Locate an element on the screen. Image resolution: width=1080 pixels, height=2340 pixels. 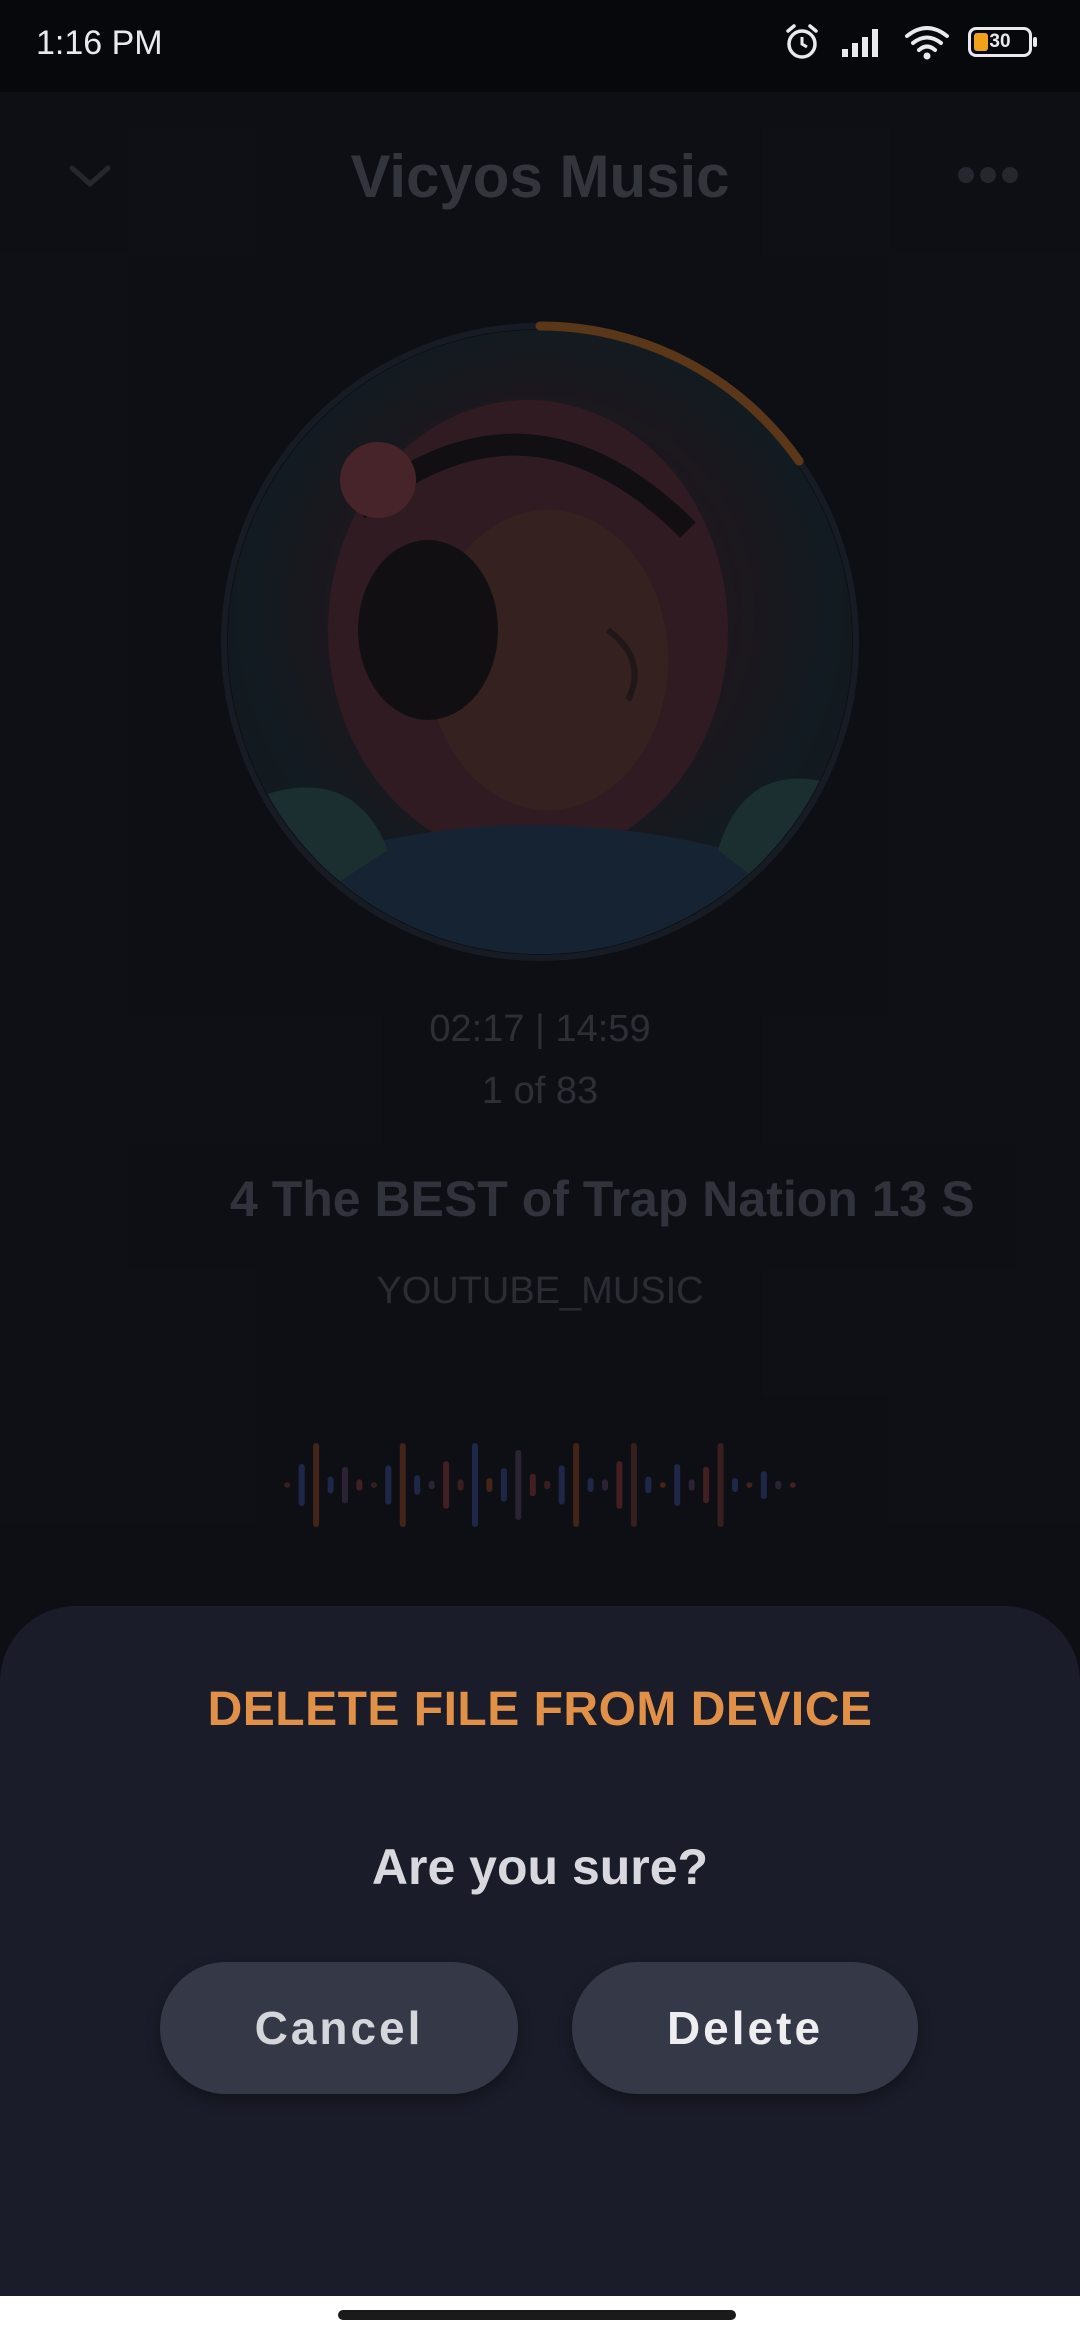
signal-icon is located at coordinates (860, 43).